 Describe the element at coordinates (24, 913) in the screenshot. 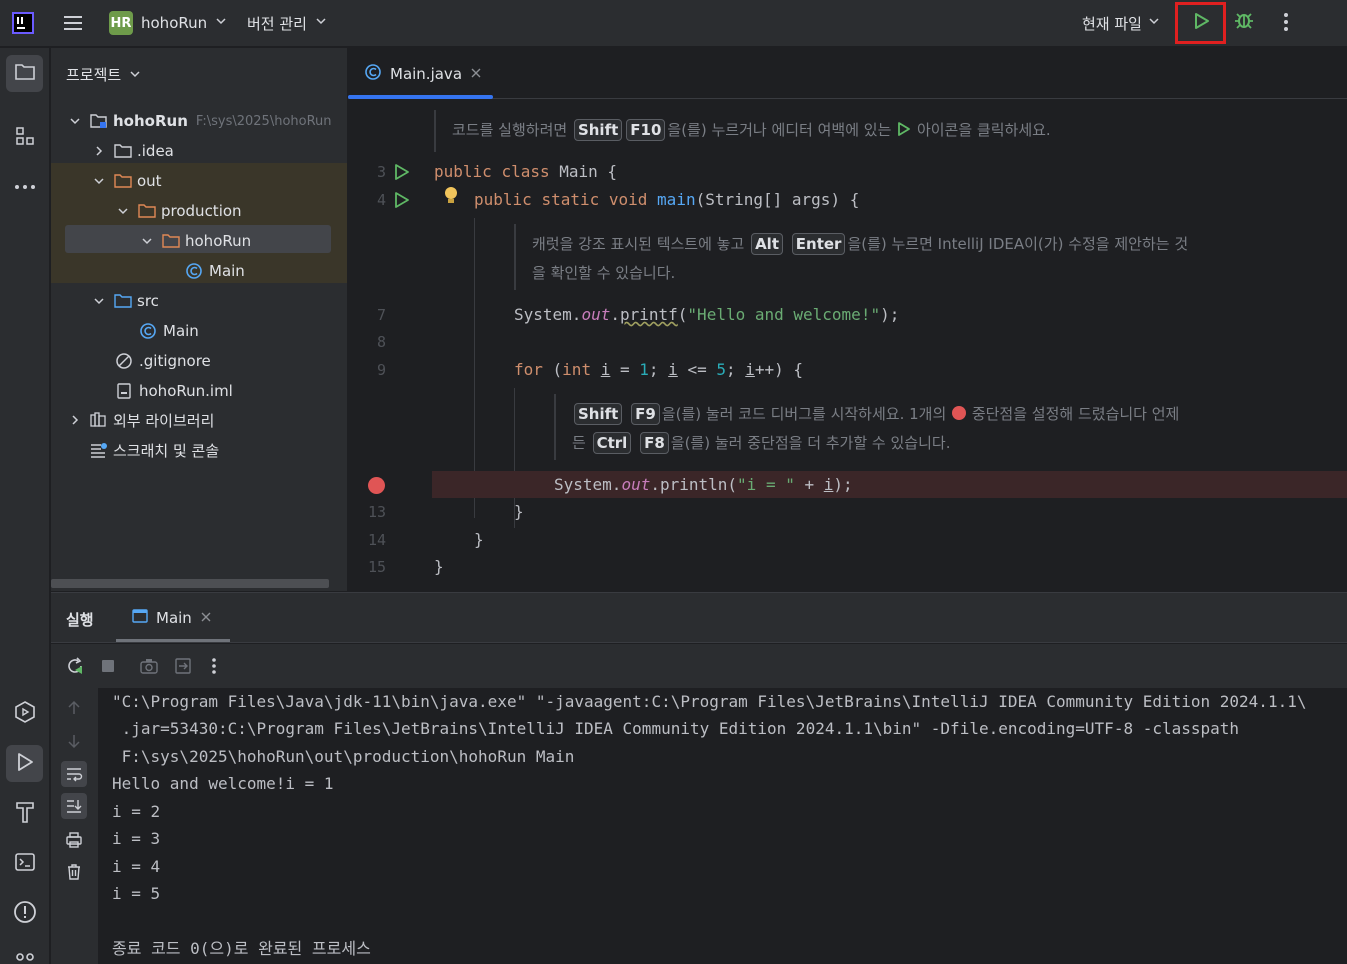

I see `problems-tool-button` at that location.